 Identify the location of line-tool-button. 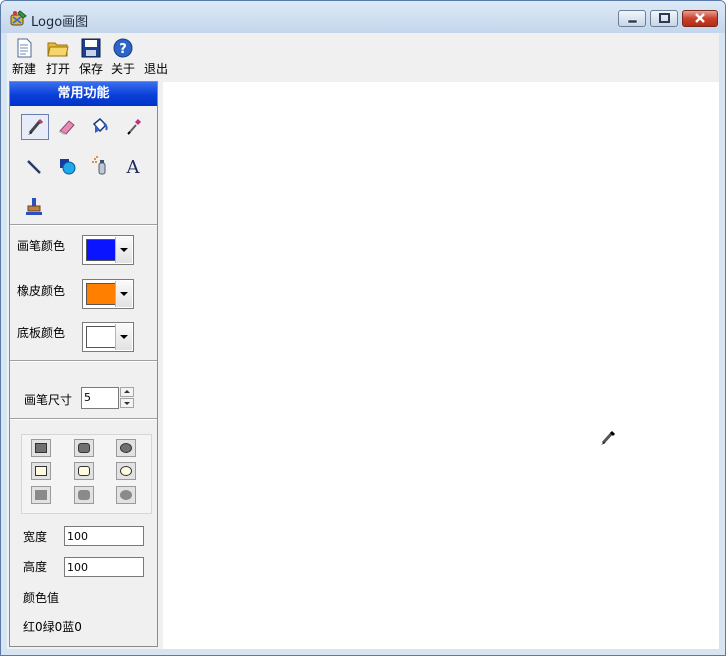
(35, 167).